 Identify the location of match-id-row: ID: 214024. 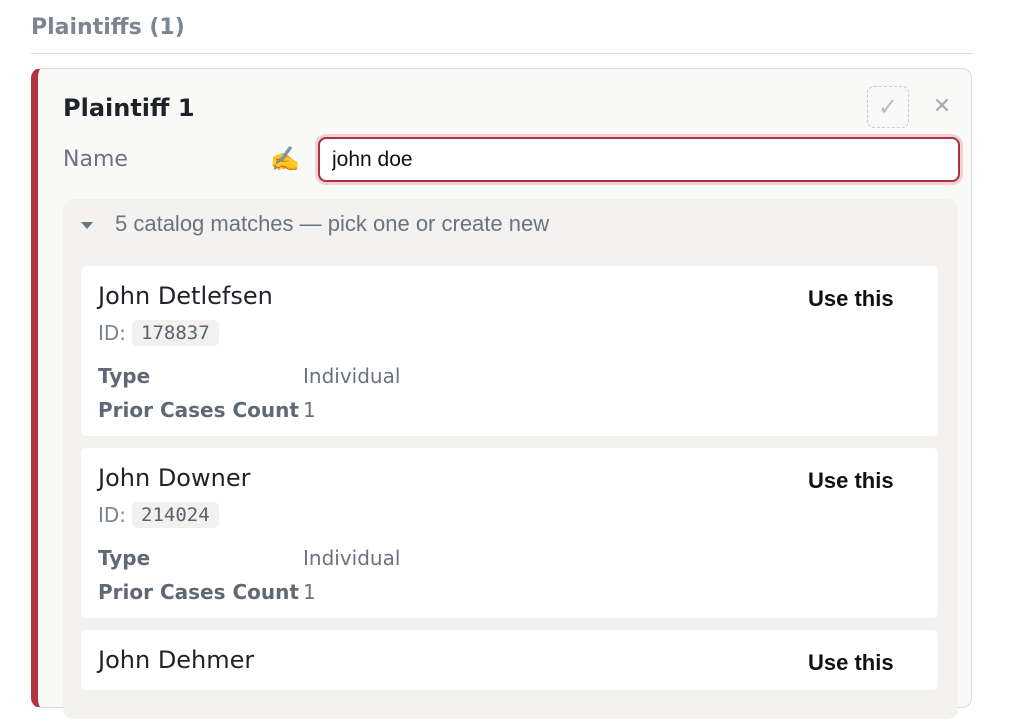
(158, 515).